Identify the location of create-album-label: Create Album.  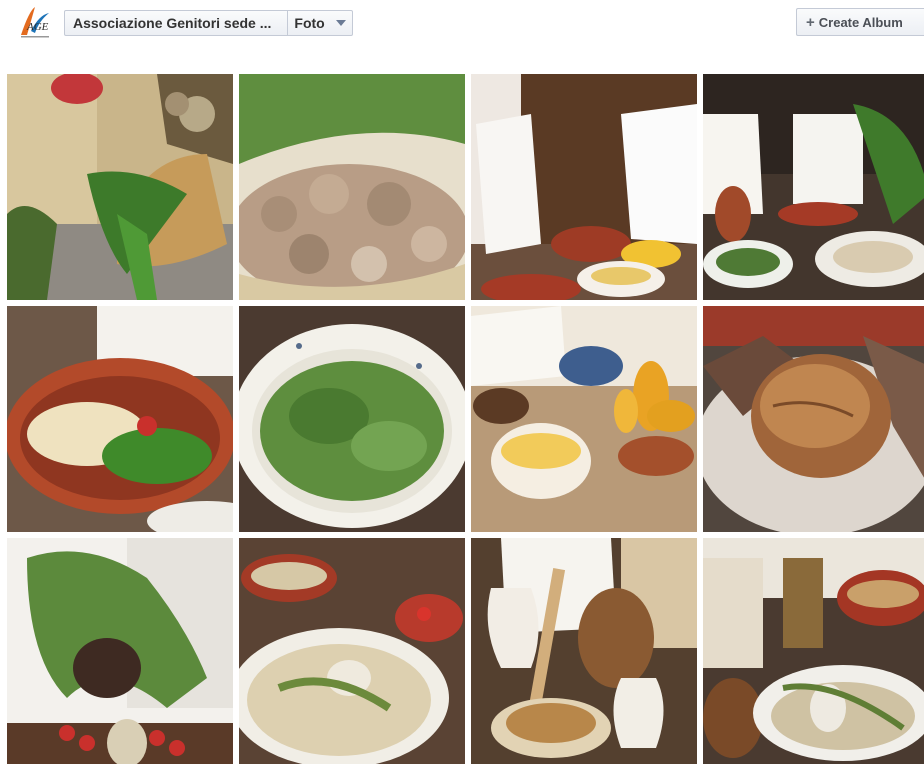
(860, 22).